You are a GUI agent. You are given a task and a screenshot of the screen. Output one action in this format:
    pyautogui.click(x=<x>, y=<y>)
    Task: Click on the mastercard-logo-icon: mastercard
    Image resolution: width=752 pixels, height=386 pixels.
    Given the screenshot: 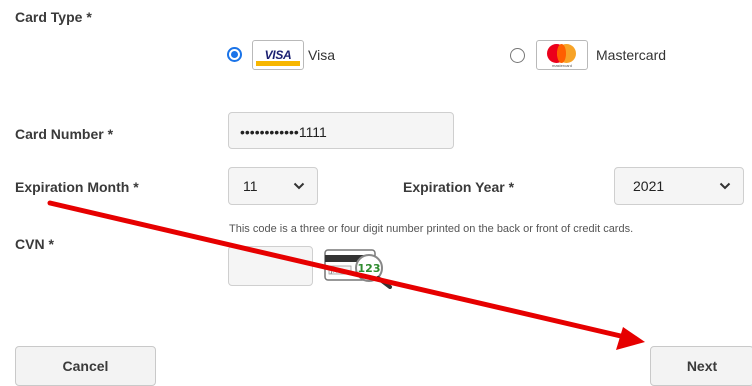 What is the action you would take?
    pyautogui.click(x=562, y=55)
    